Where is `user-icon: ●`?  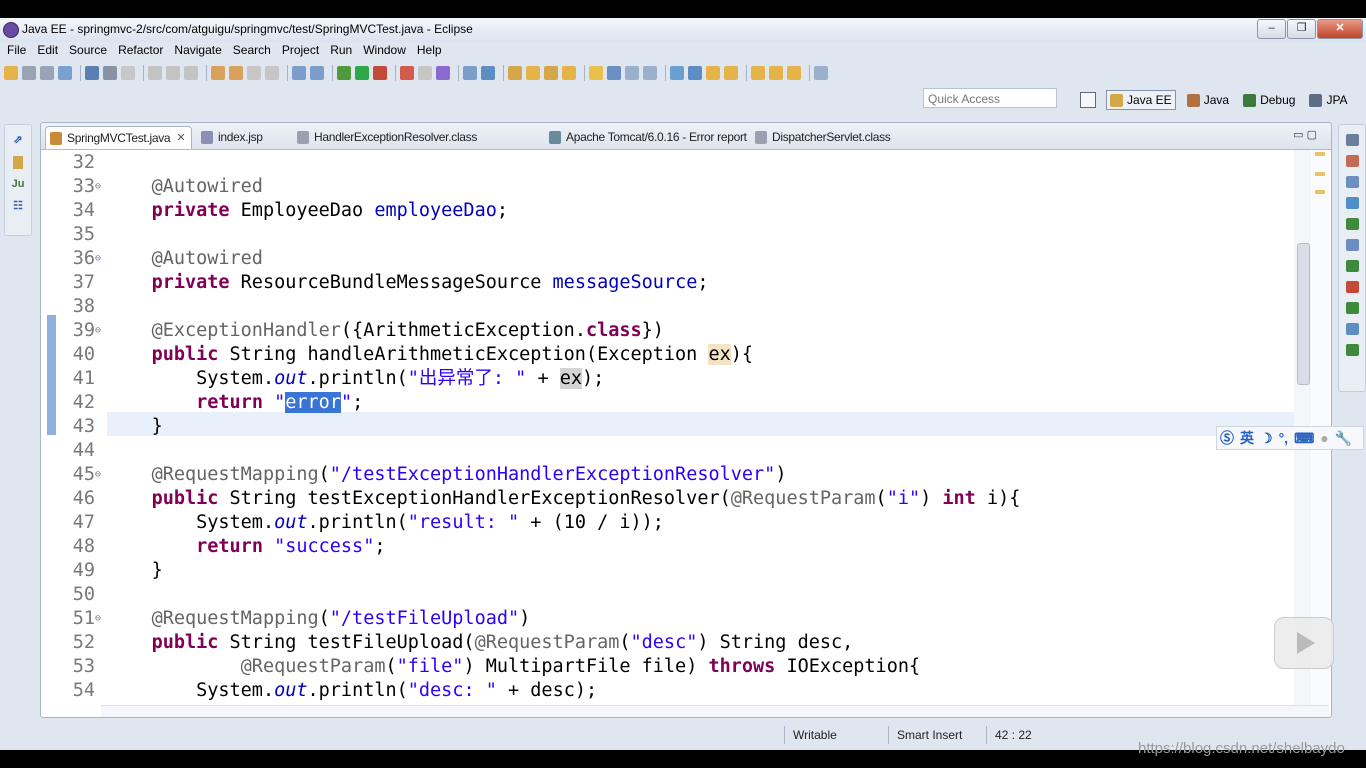 user-icon: ● is located at coordinates (1324, 438).